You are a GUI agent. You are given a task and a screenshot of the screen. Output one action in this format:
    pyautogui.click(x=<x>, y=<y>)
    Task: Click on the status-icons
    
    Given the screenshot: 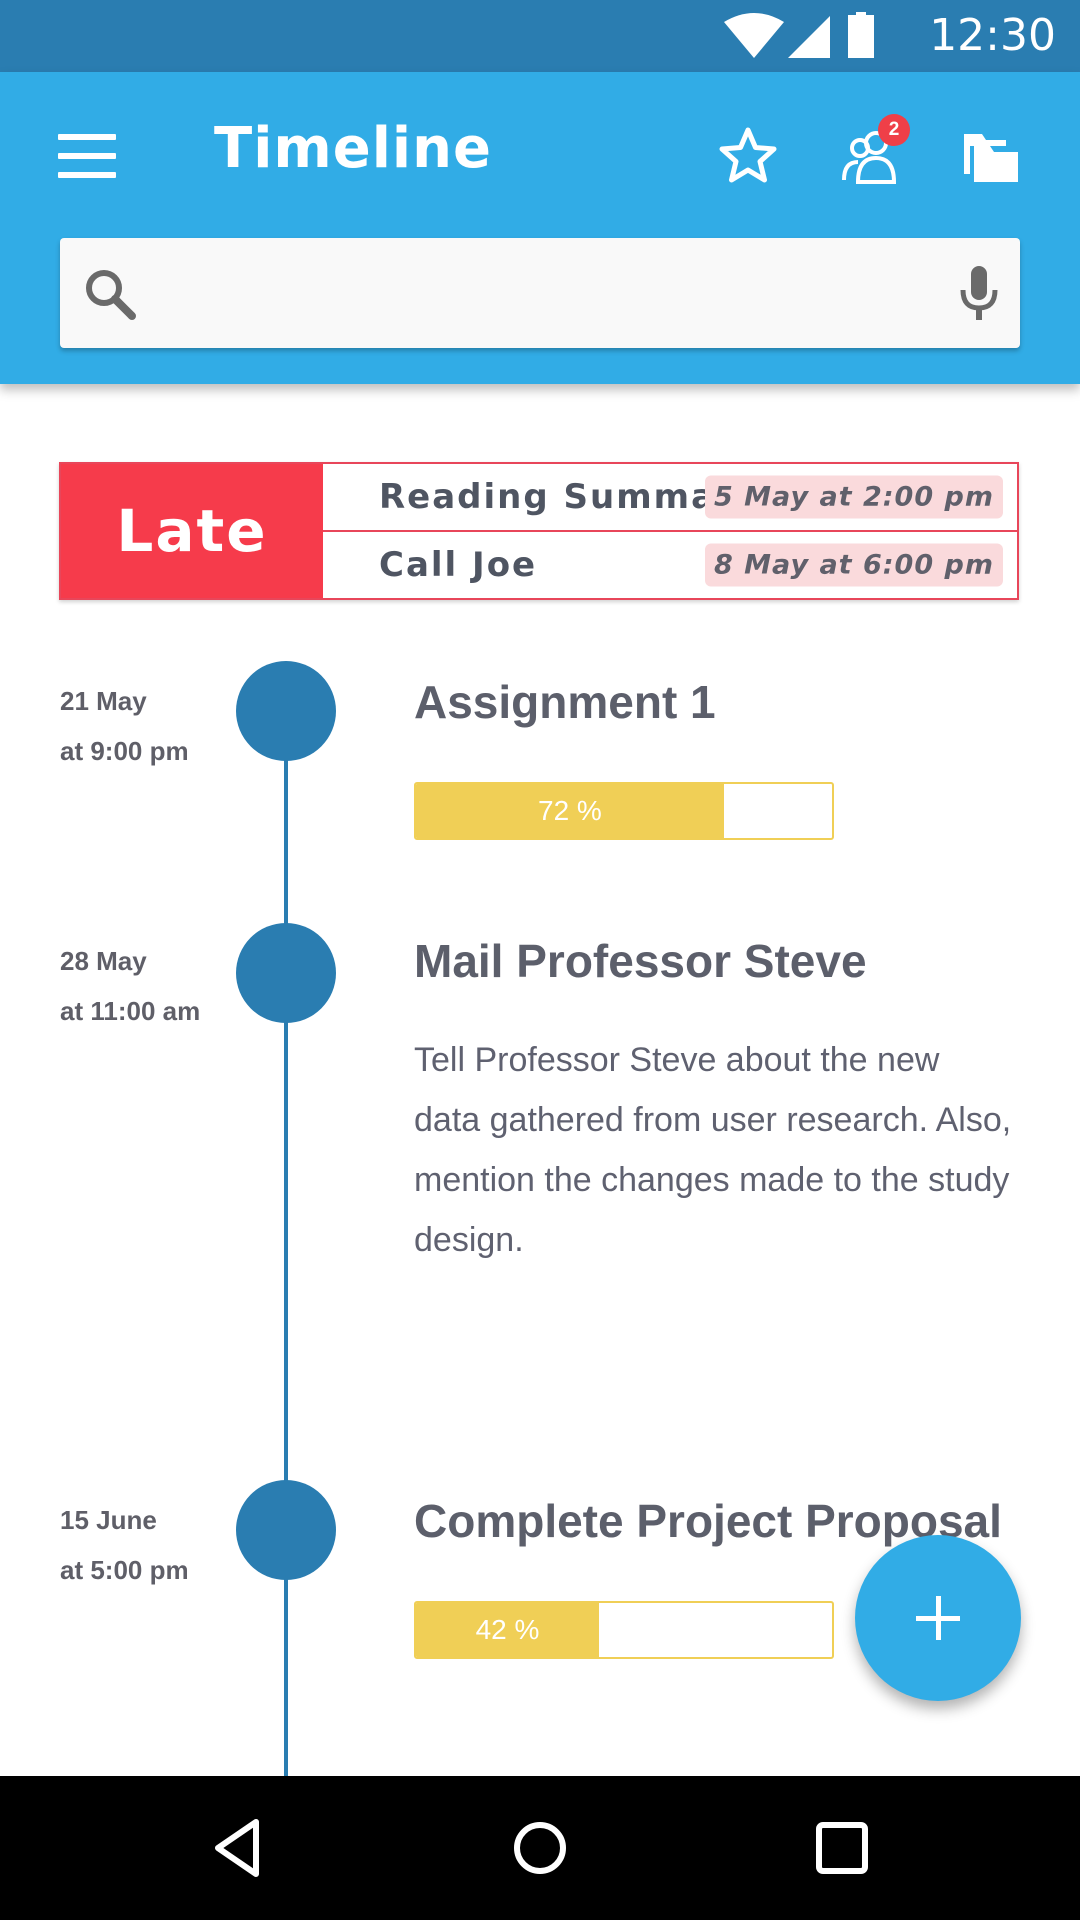 What is the action you would take?
    pyautogui.click(x=799, y=35)
    